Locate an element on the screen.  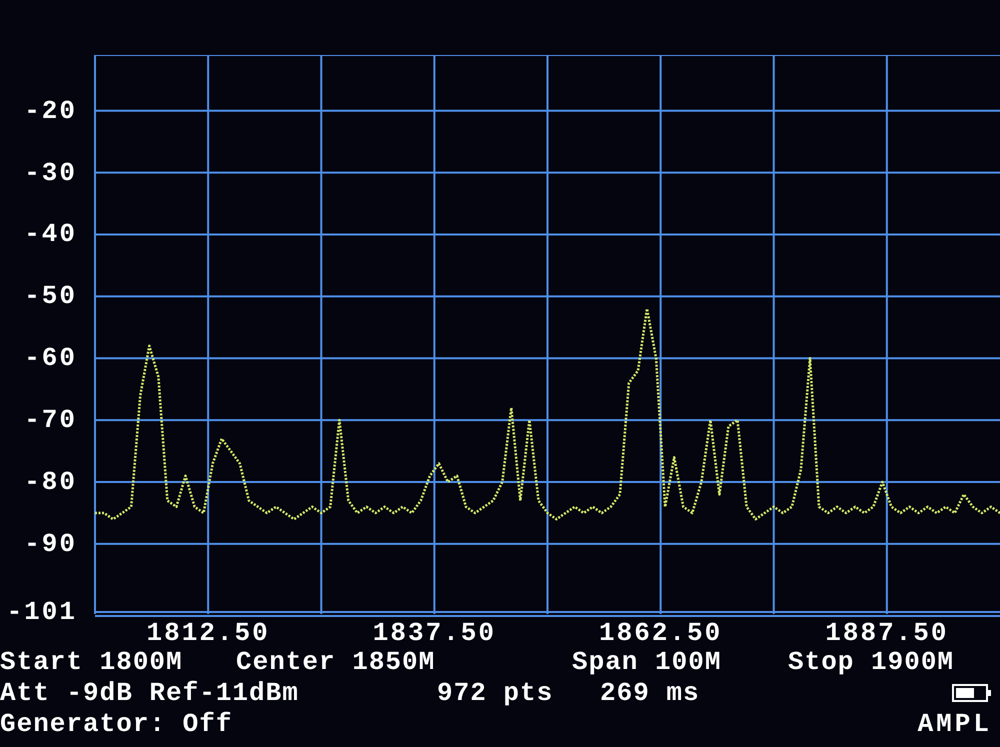
y-axis-label: -90 is located at coordinates (50, 543).